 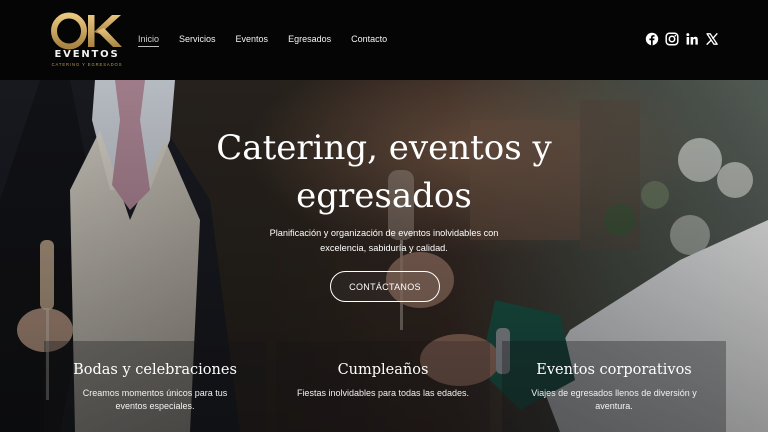 I want to click on nav-item-inicio: Inicio, so click(x=149, y=40).